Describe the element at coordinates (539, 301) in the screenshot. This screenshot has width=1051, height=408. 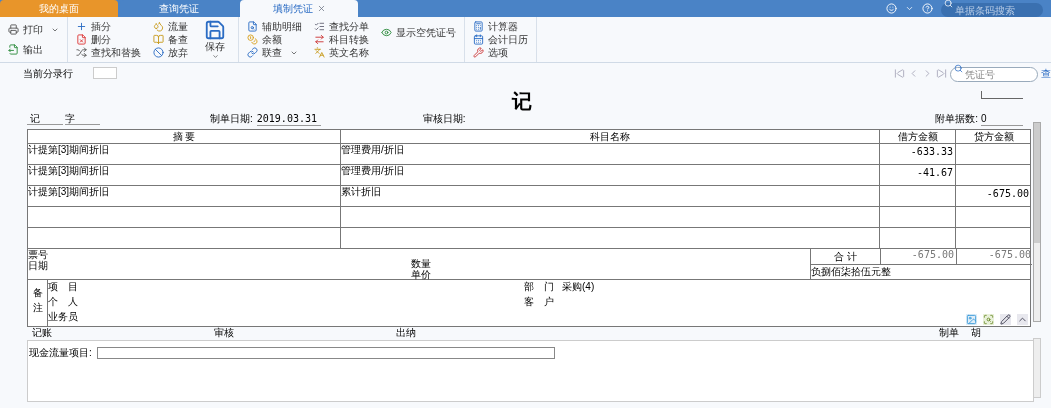
I see `customer-label: 客 户` at that location.